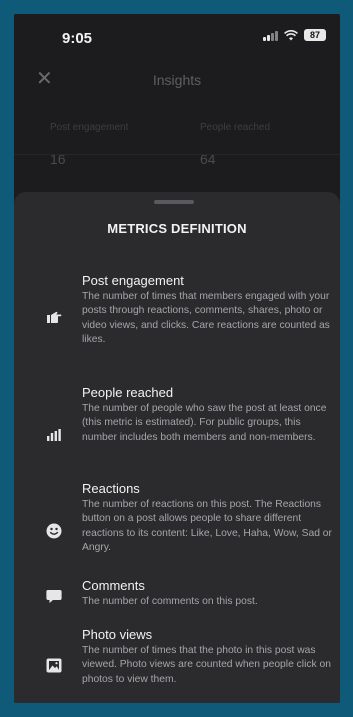  Describe the element at coordinates (89, 127) in the screenshot. I see `stat-label: Post engagement` at that location.